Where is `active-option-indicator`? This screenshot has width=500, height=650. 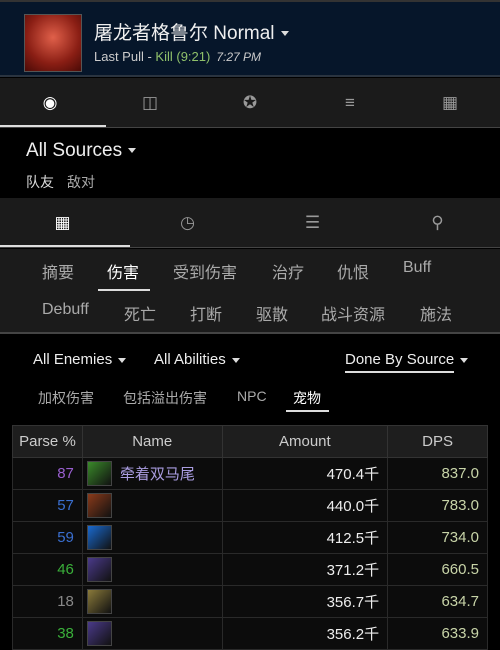
active-option-indicator is located at coordinates (307, 411).